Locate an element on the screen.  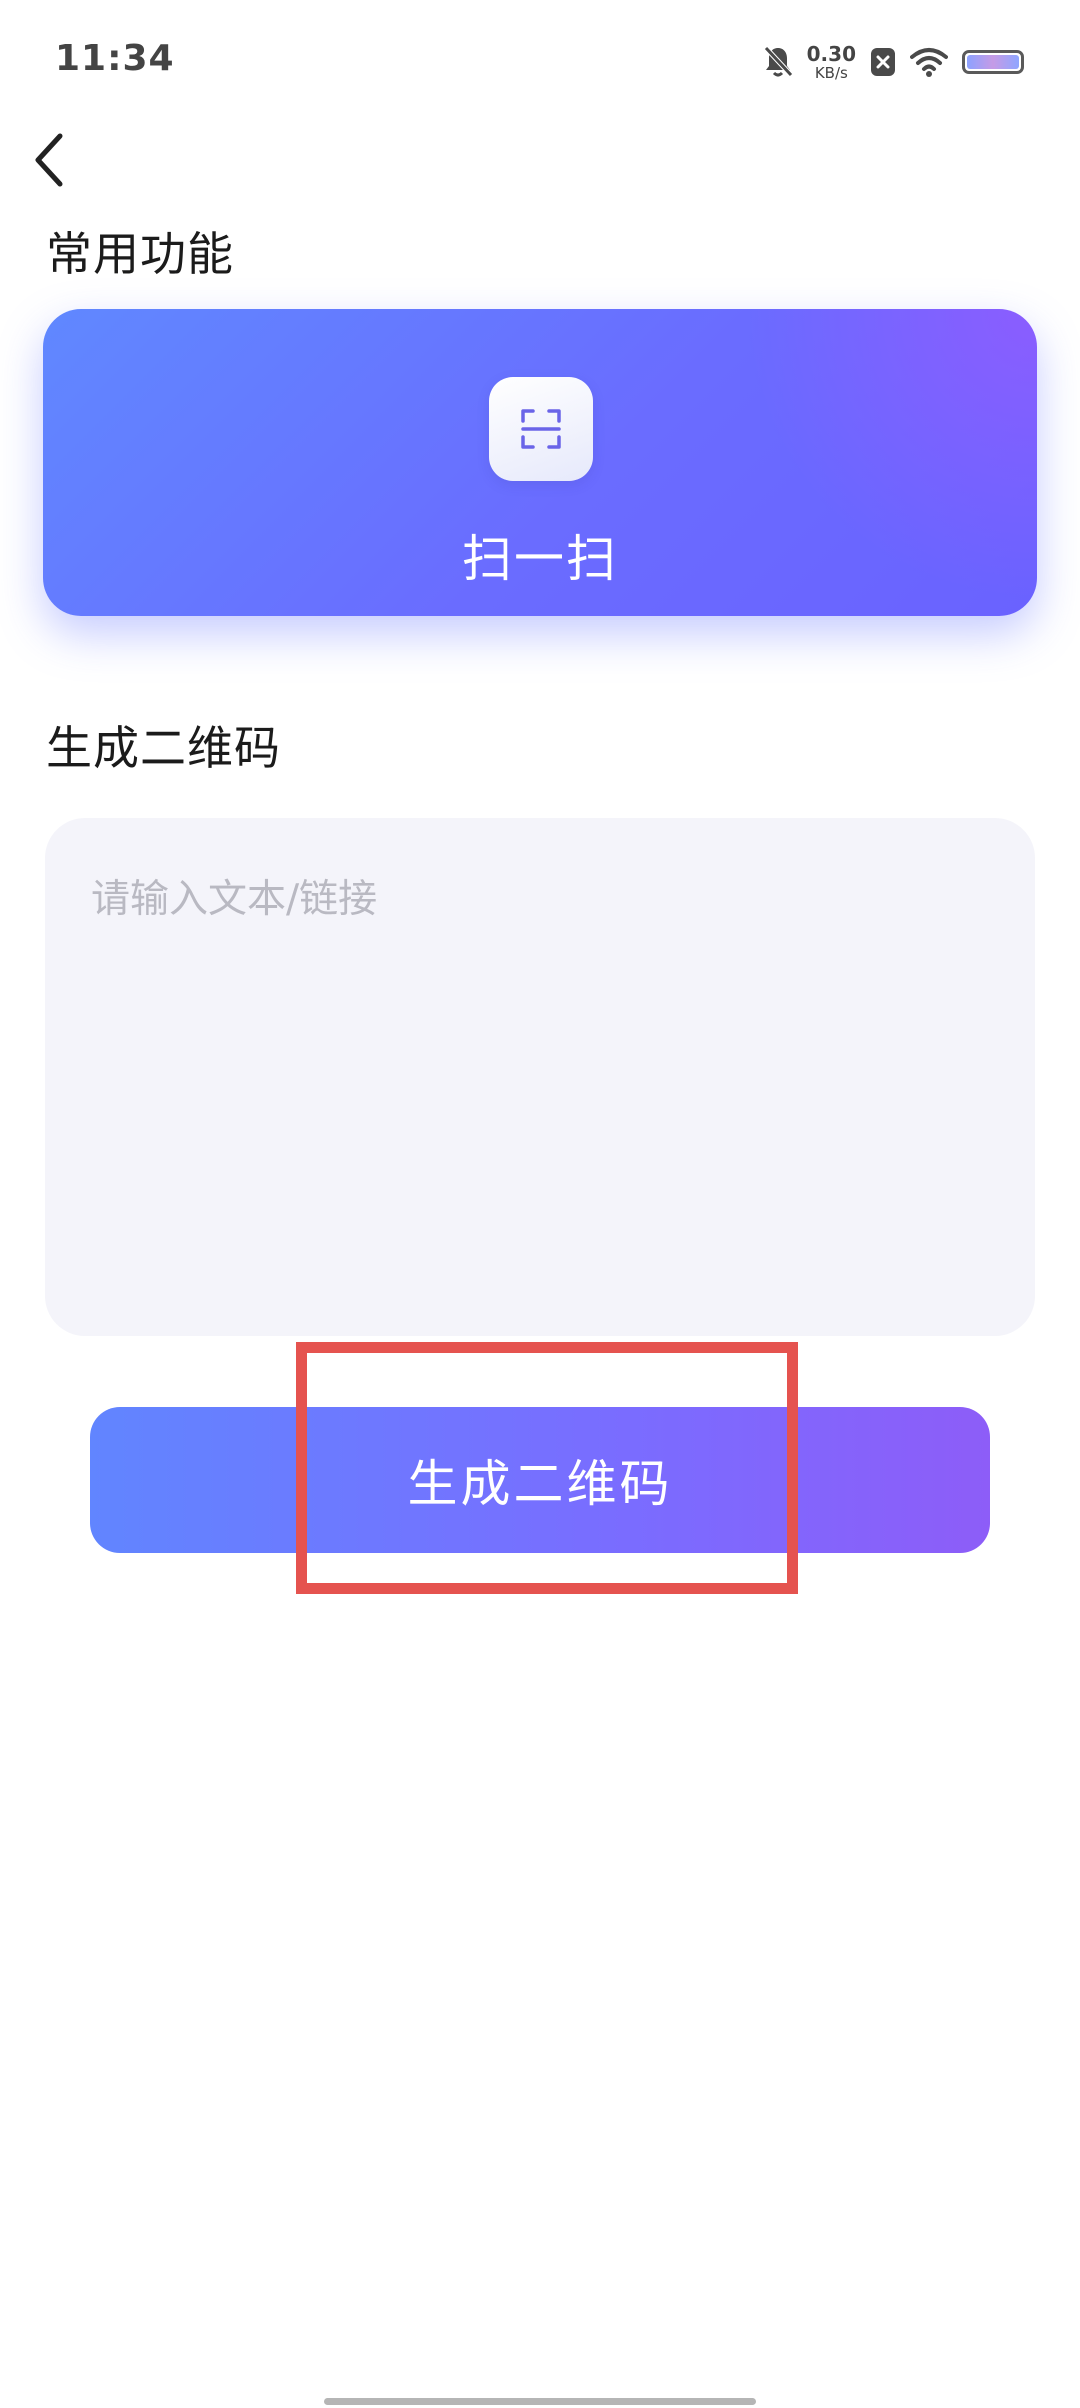
home-indicator is located at coordinates (540, 2401).